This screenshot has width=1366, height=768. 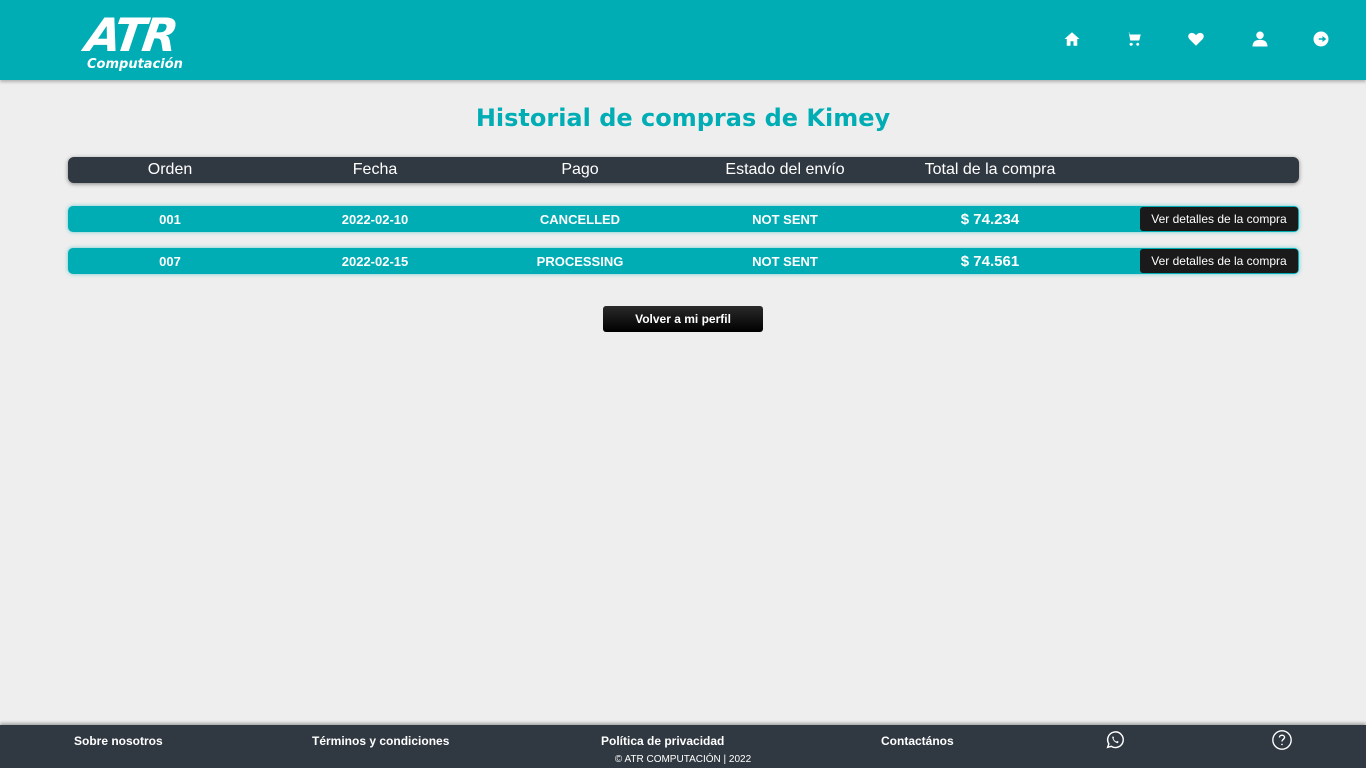 I want to click on footer-link-terms: Términos y condiciones, so click(x=380, y=741).